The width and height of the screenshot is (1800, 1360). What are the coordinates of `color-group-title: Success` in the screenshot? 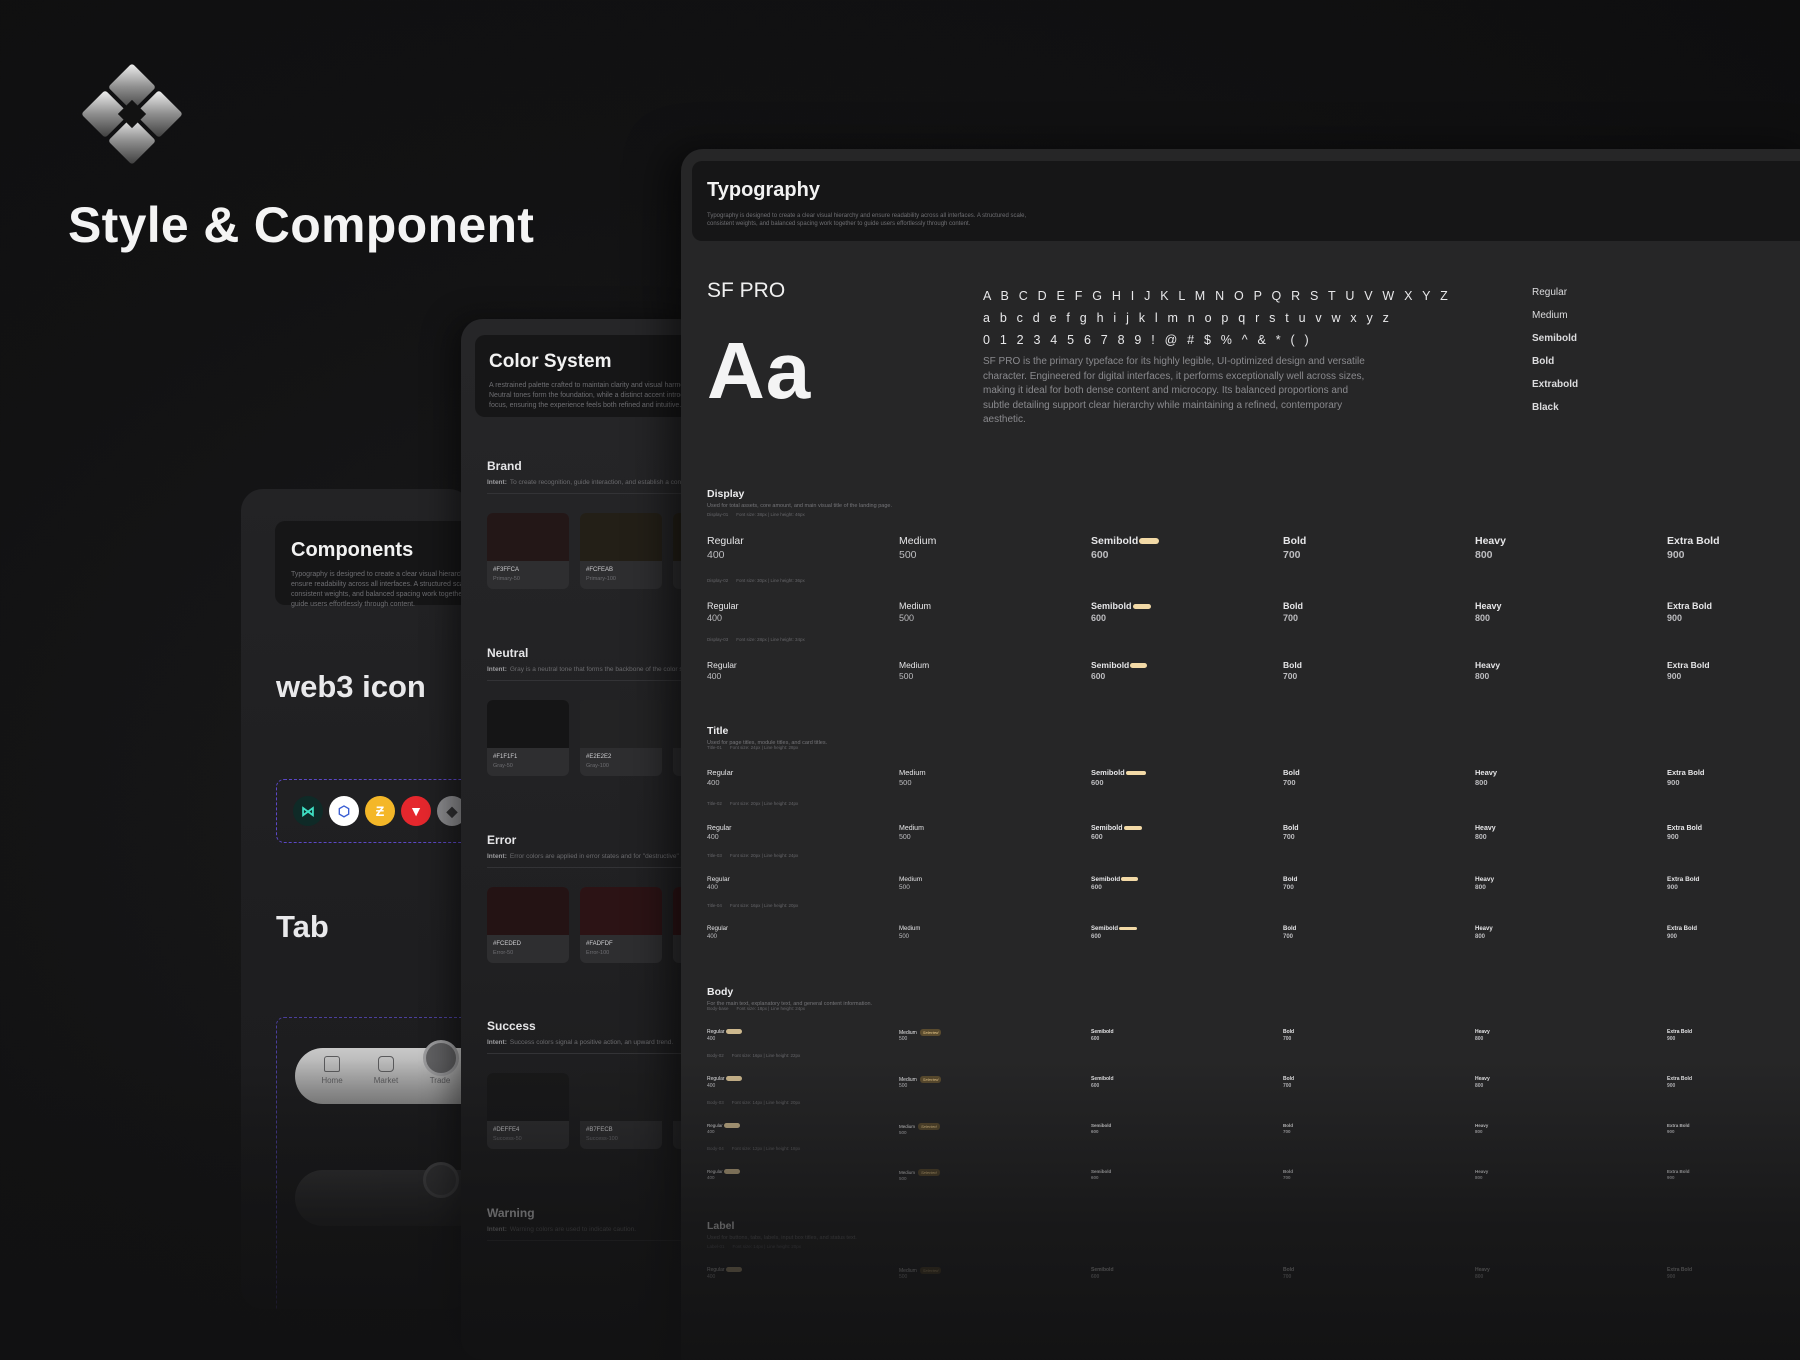 It's located at (511, 1026).